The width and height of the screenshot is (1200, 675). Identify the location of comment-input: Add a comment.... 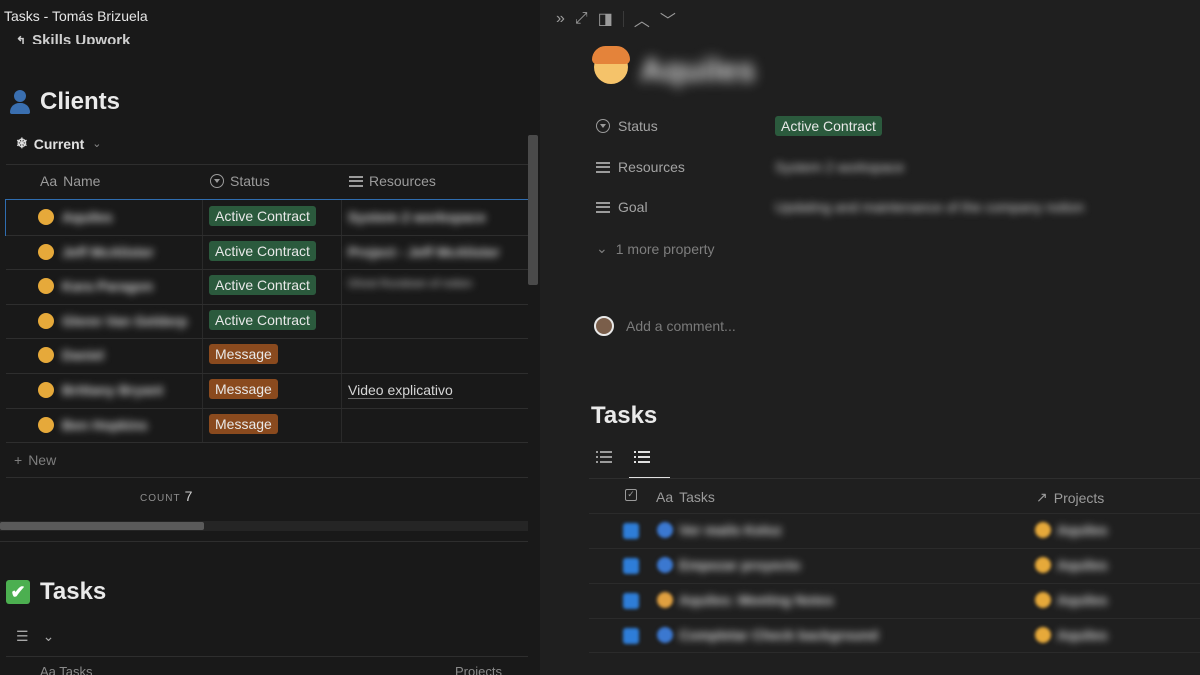
(665, 326).